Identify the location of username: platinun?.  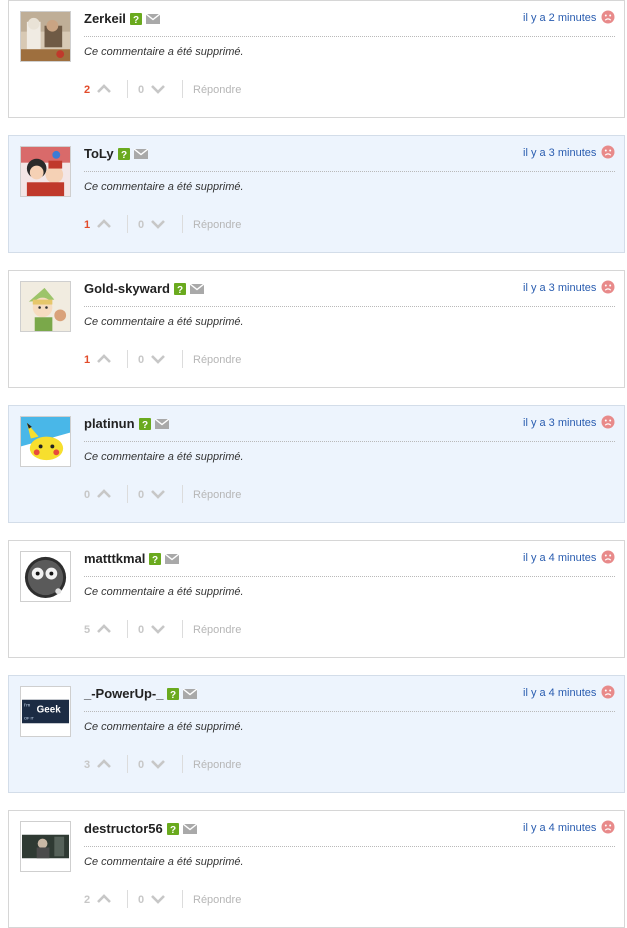
(126, 425).